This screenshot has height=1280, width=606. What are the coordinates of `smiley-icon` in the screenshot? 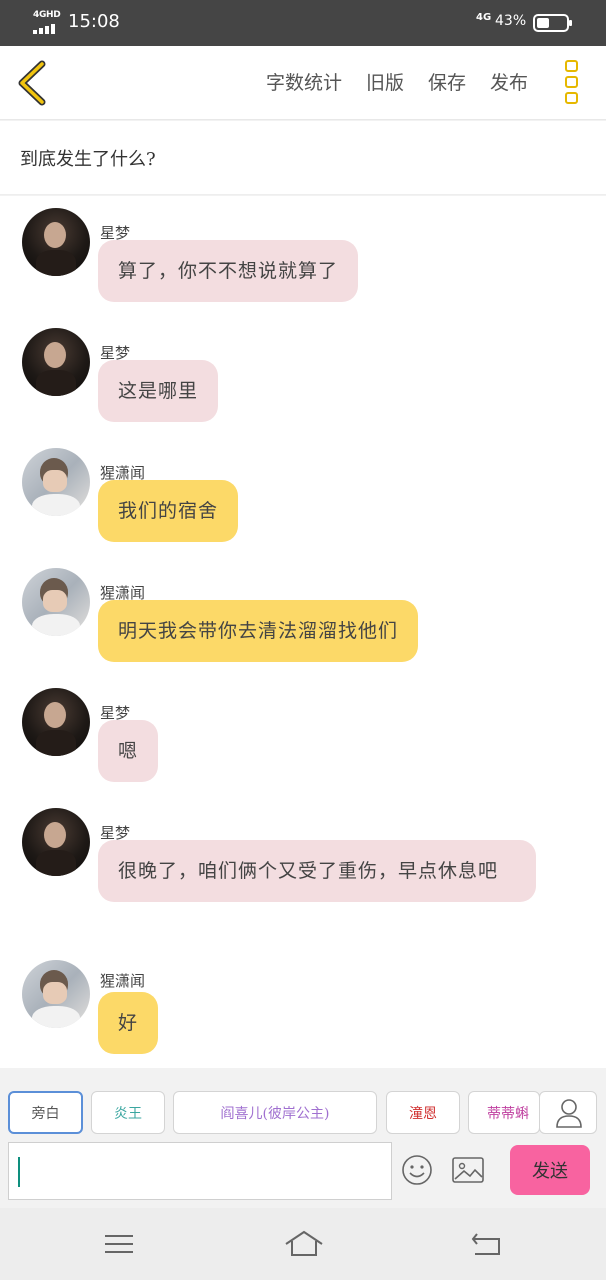 It's located at (417, 1170).